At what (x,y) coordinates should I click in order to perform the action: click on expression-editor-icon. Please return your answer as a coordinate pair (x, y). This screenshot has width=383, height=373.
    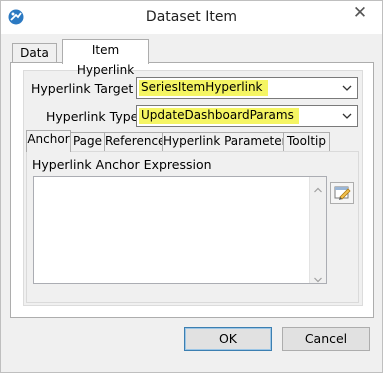
    Looking at the image, I should click on (342, 196).